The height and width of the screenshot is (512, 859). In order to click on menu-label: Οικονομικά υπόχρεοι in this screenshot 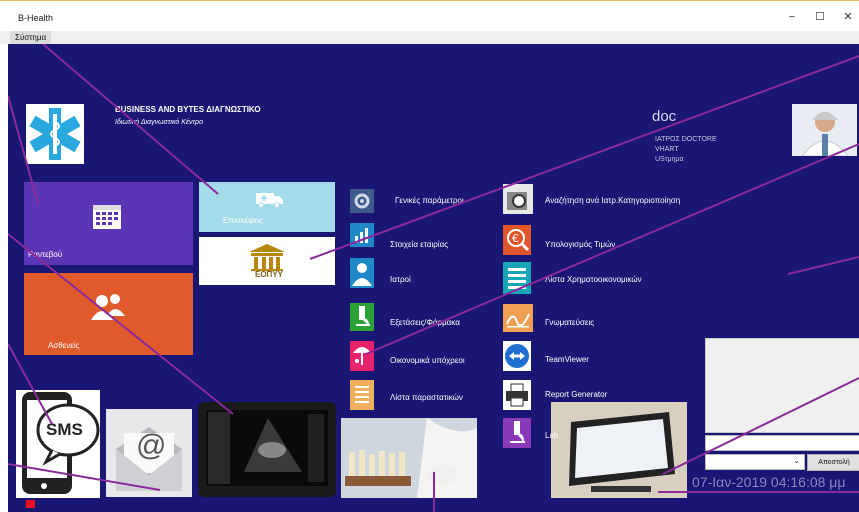, I will do `click(427, 360)`.